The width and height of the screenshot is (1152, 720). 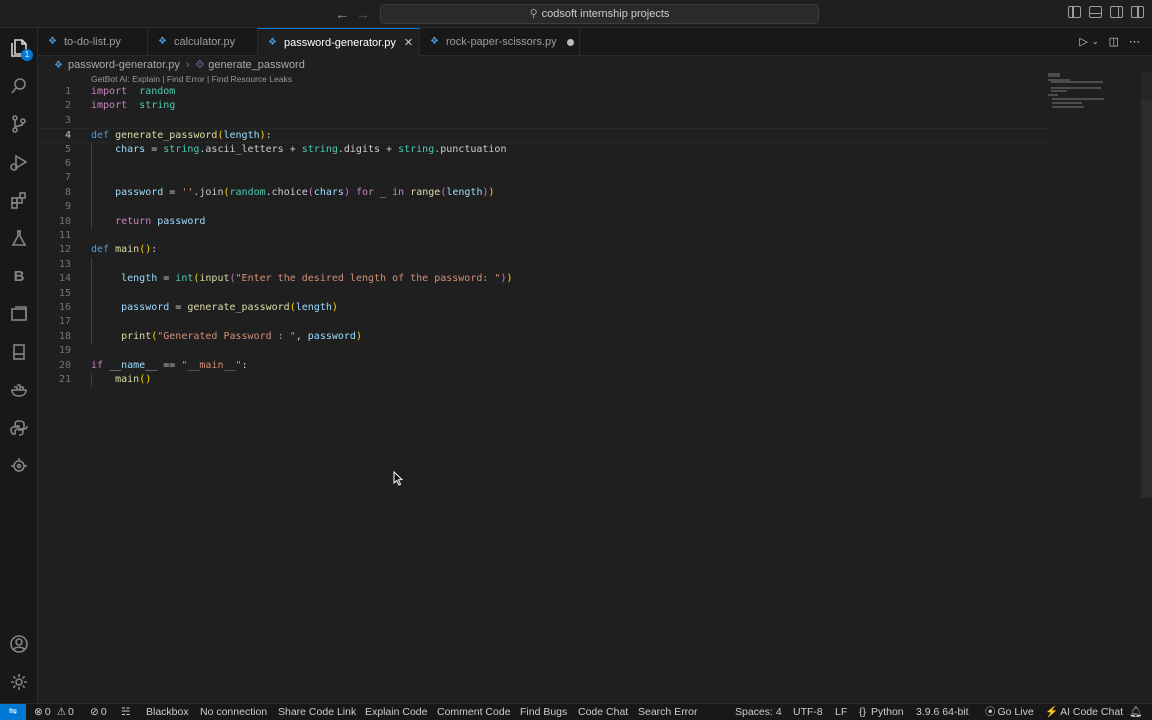 I want to click on ports-indicator: ⊘ 0, so click(x=98, y=712).